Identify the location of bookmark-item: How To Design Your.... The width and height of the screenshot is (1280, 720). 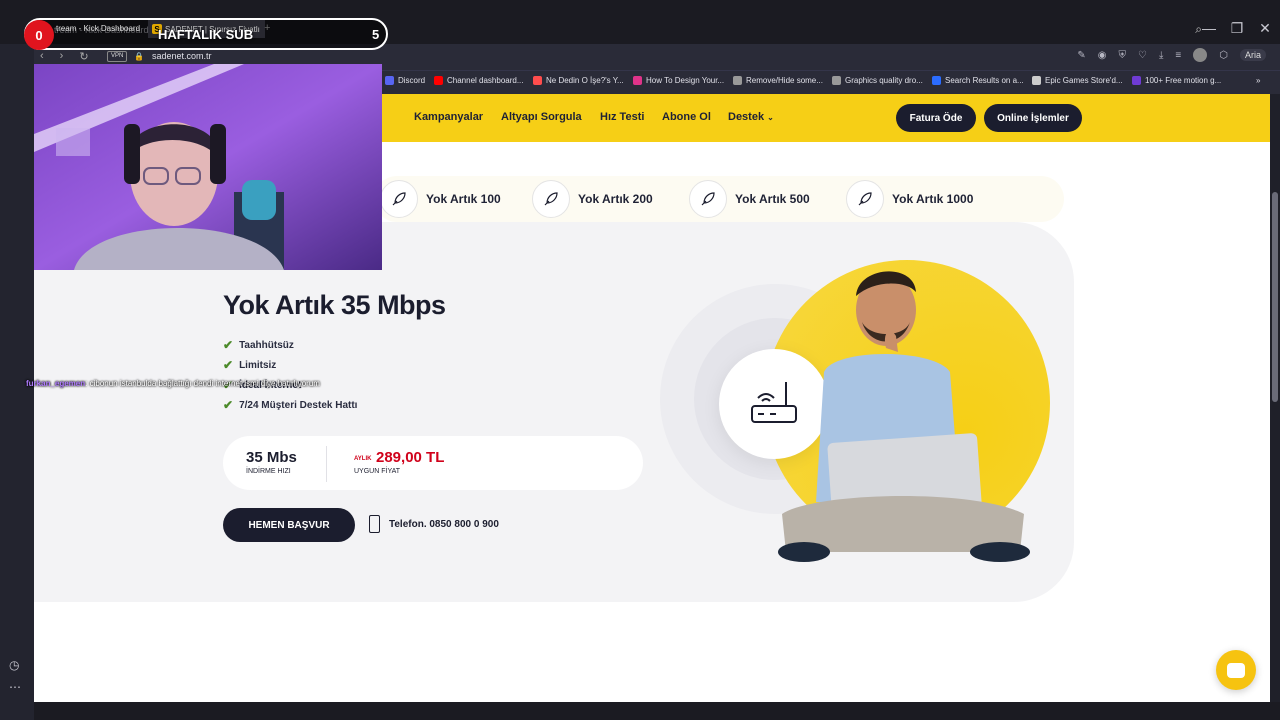
(678, 80).